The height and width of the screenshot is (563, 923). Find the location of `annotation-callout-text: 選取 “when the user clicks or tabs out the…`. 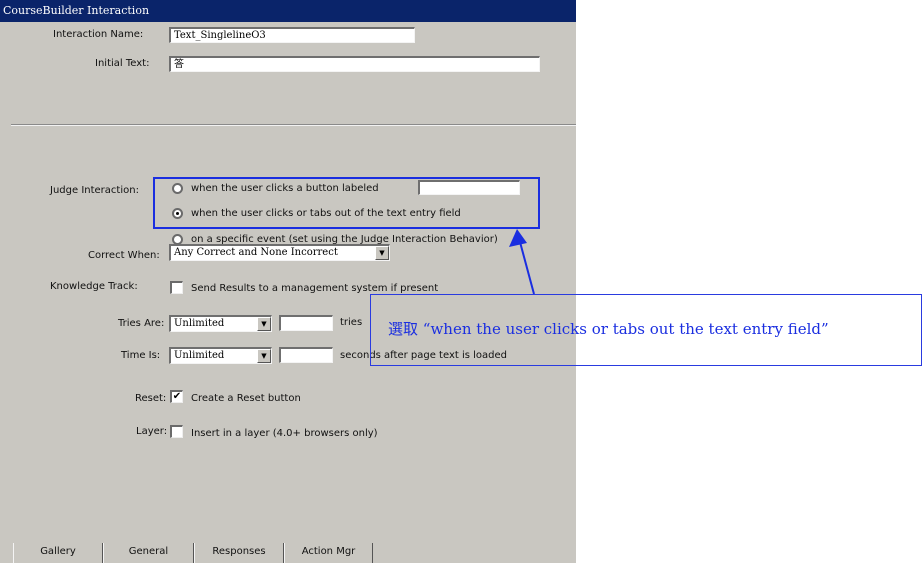

annotation-callout-text: 選取 “when the user clicks or tabs out the… is located at coordinates (608, 328).